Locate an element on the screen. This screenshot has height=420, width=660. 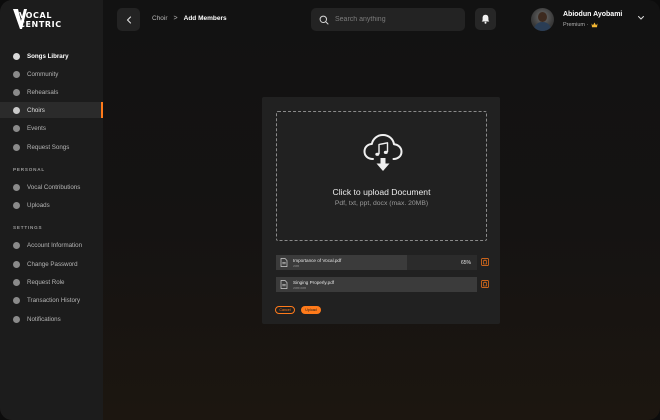
search-icon is located at coordinates (324, 19).